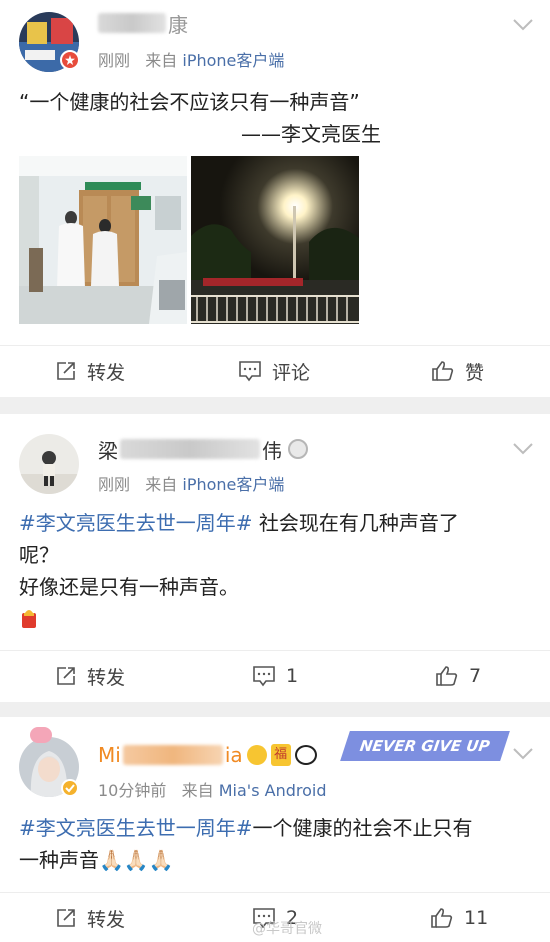  Describe the element at coordinates (49, 464) in the screenshot. I see `avatar` at that location.